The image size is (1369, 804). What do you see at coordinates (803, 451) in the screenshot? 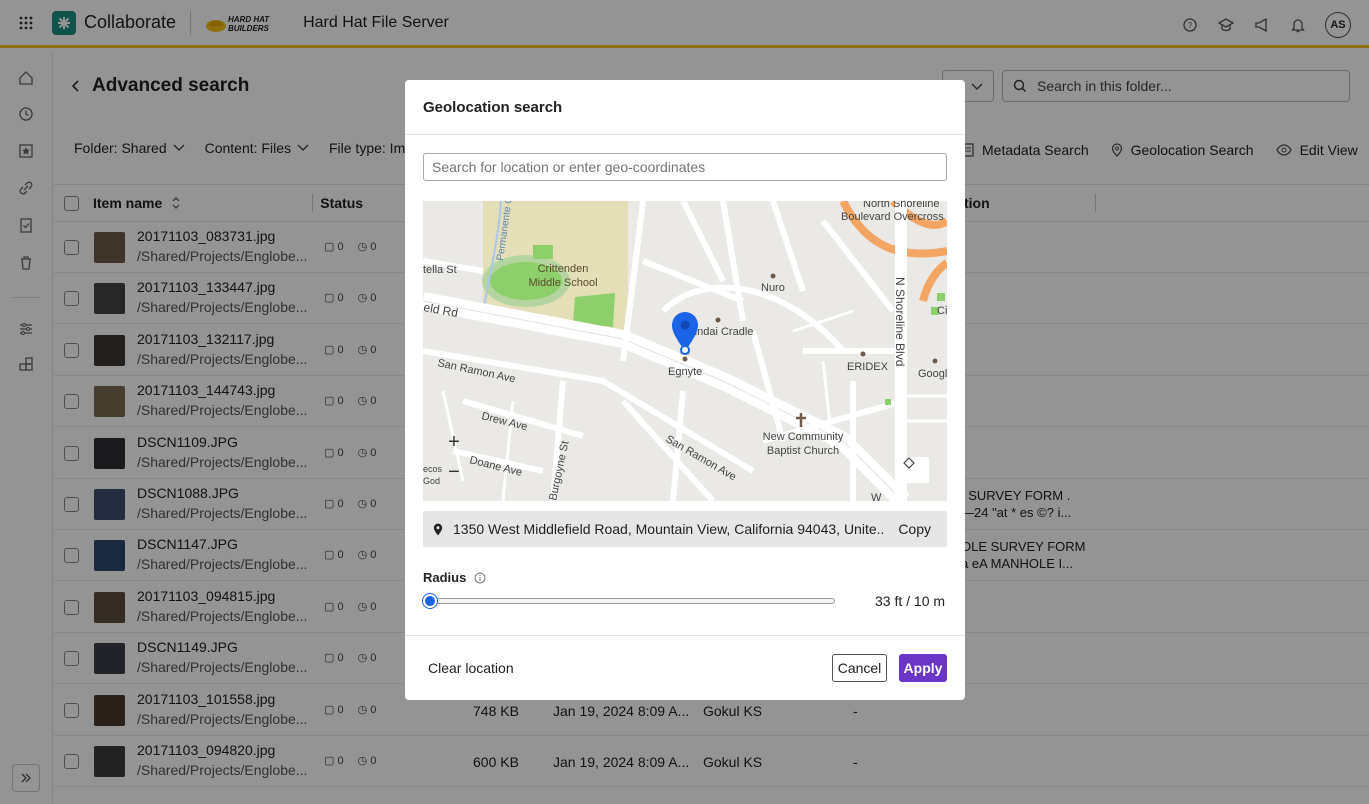
I see `map-label-church-line2: Baptist Church` at bounding box center [803, 451].